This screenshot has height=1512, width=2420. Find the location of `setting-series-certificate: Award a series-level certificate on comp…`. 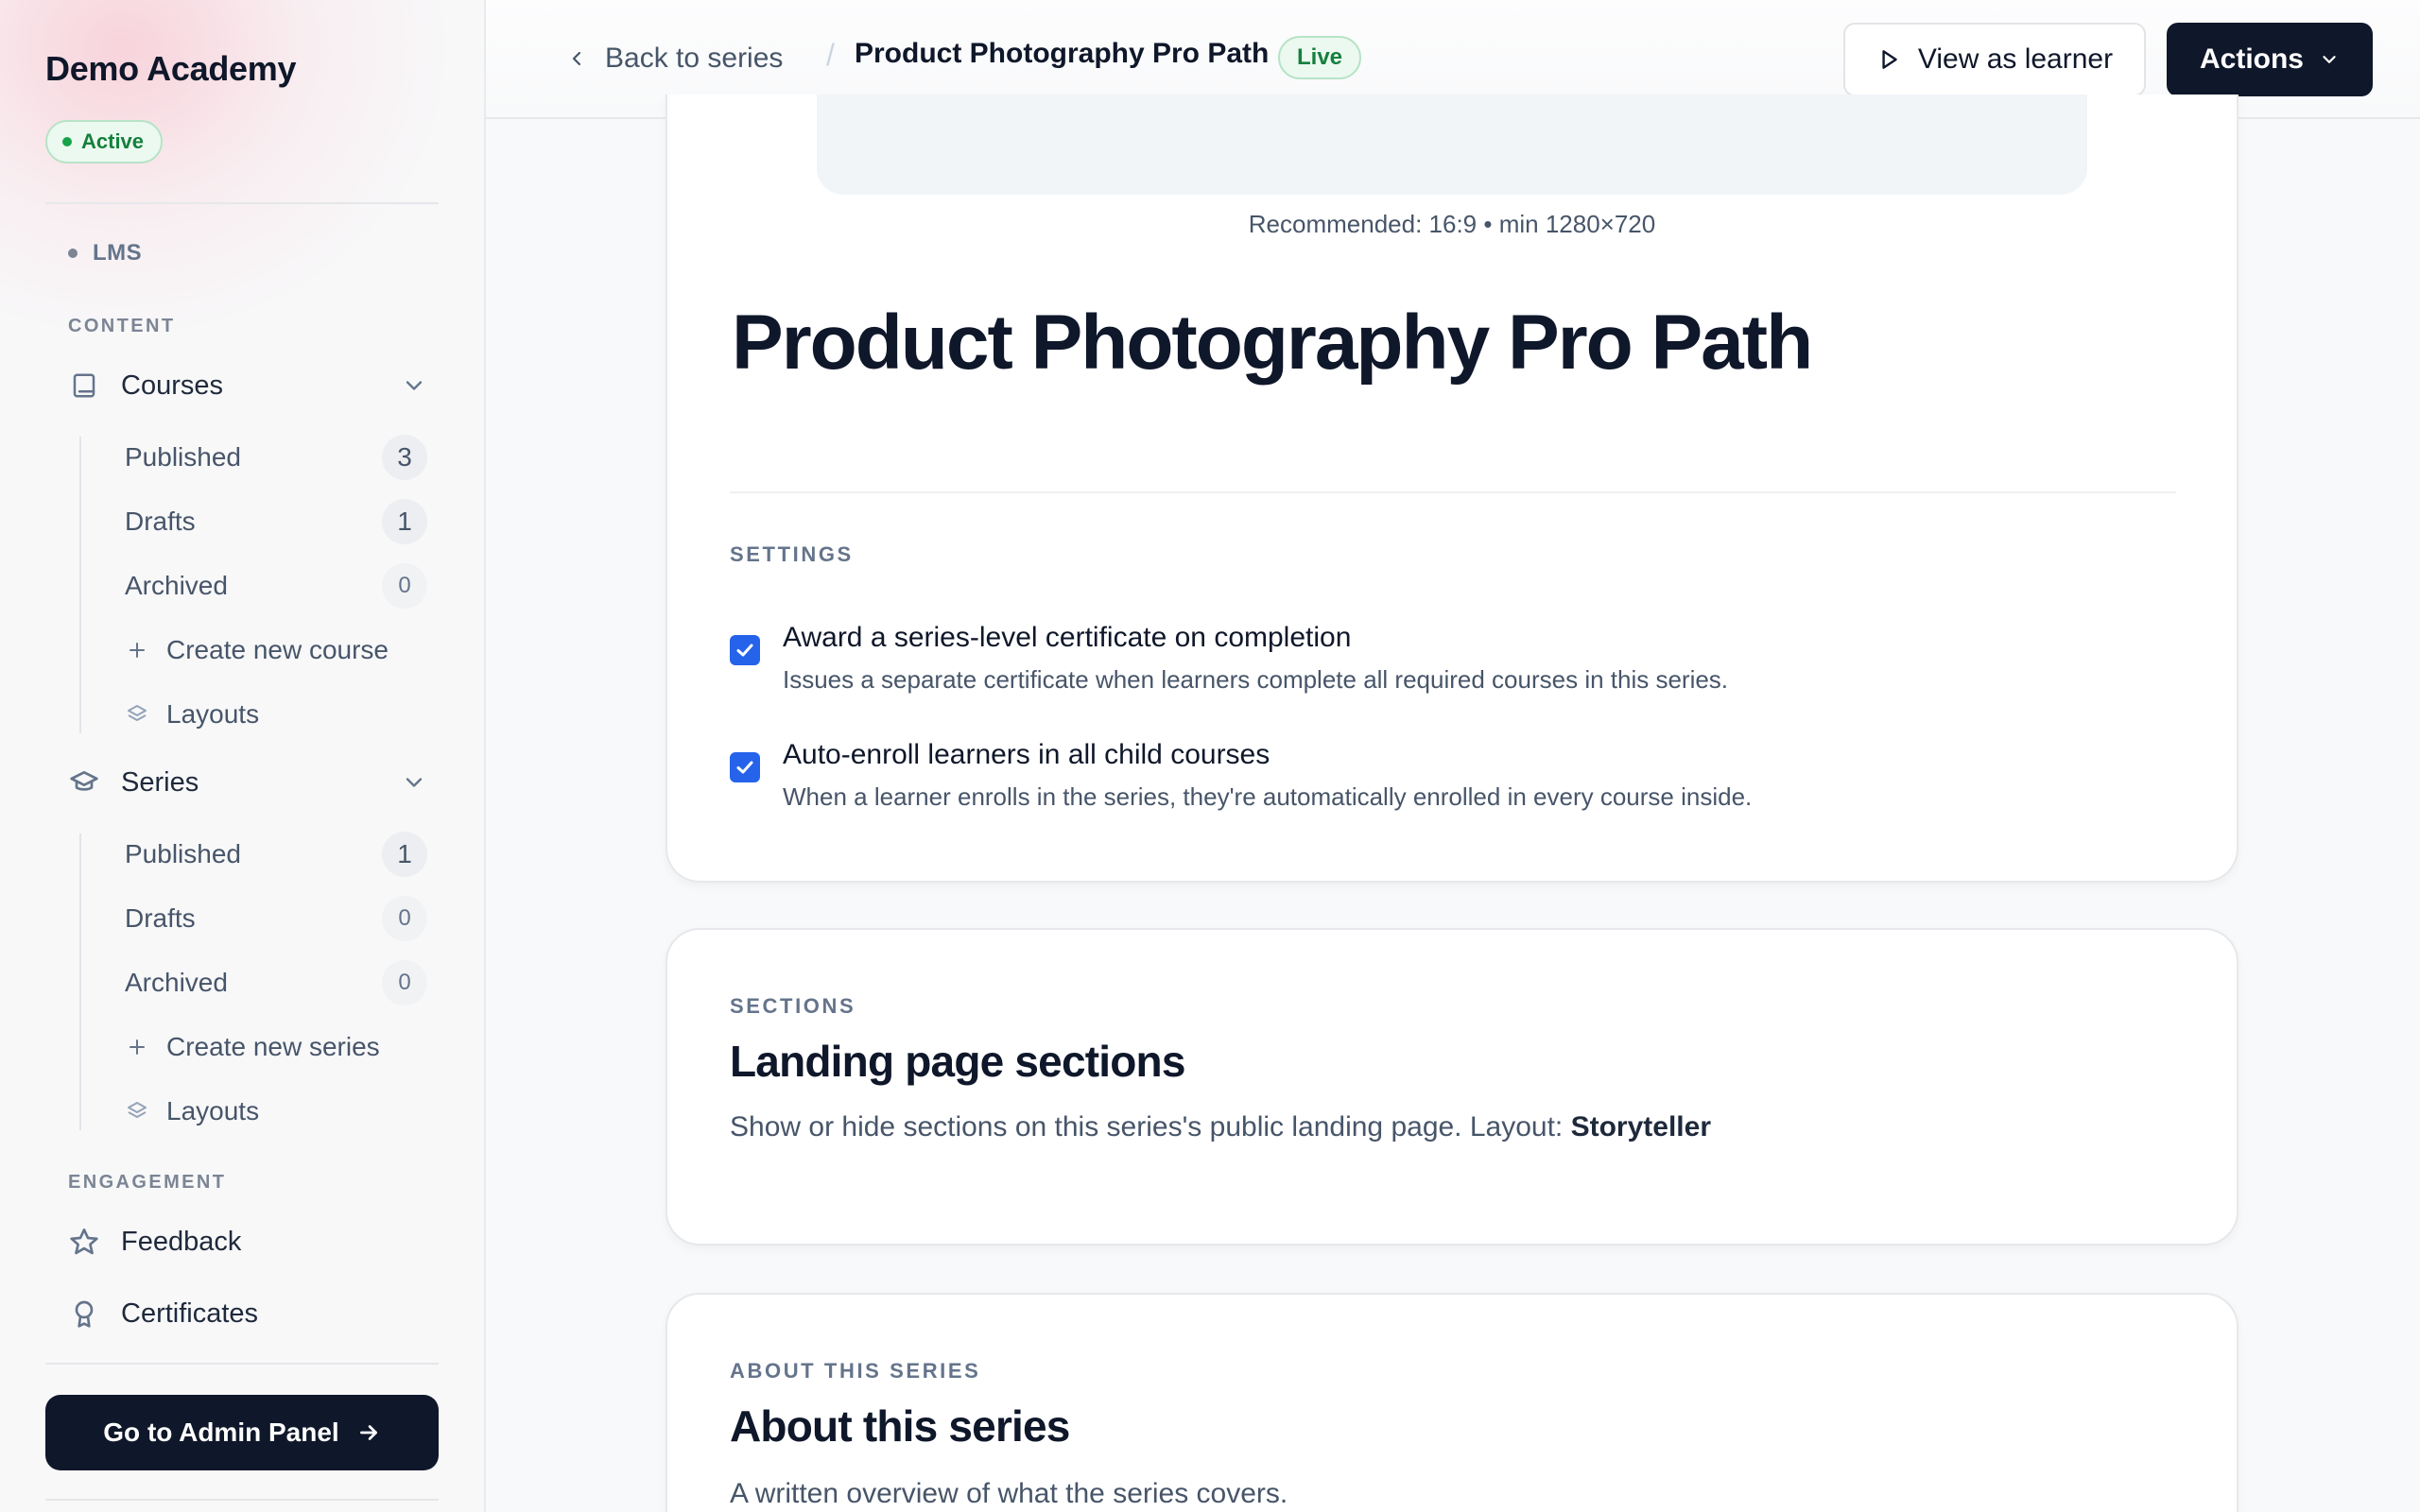

setting-series-certificate: Award a series-level certificate on comp… is located at coordinates (1453, 664).